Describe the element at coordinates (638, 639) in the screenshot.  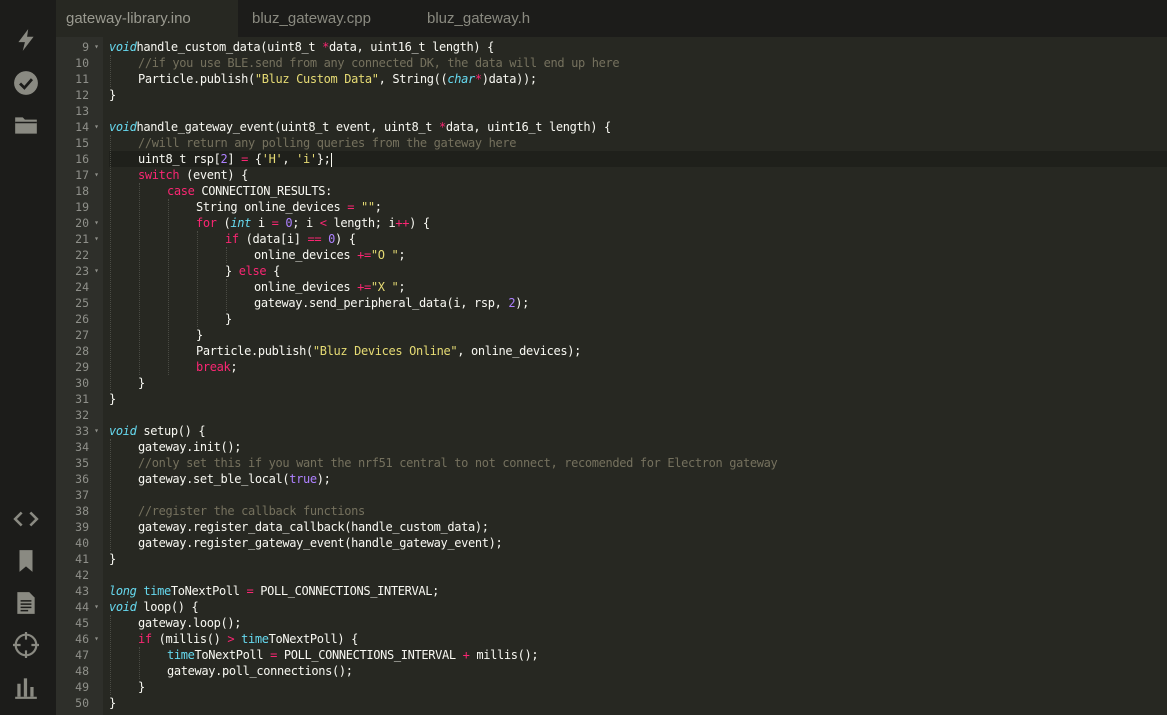
I see `code-line: if (millis() > timeToNextPoll) {` at that location.